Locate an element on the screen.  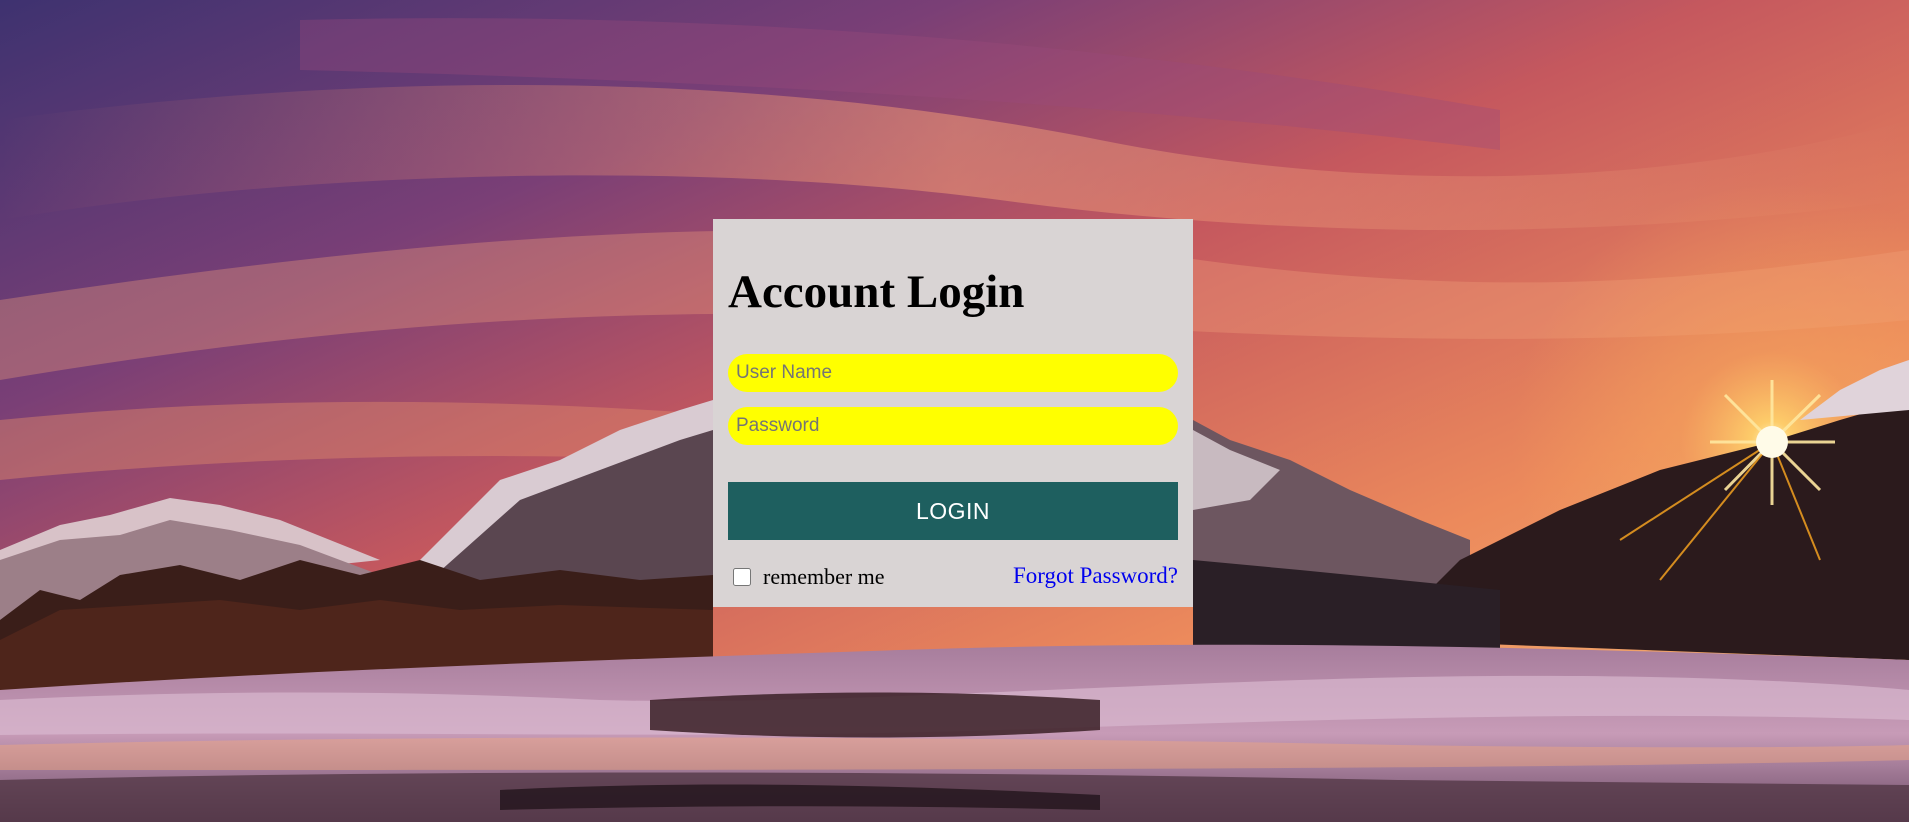
remember-me: remember me is located at coordinates (809, 577).